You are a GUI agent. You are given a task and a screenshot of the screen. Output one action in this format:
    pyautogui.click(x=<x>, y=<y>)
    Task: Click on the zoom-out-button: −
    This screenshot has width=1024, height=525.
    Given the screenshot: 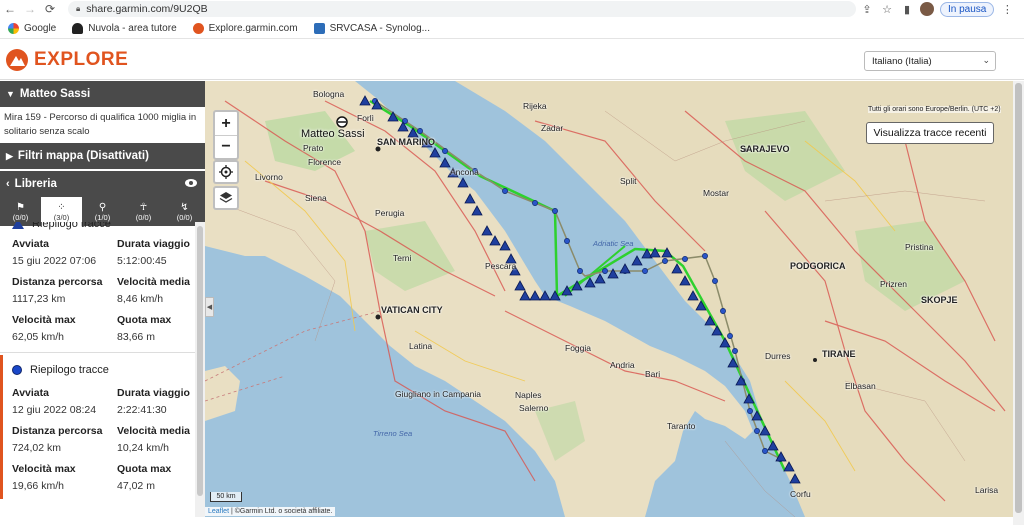 What is the action you would take?
    pyautogui.click(x=226, y=146)
    